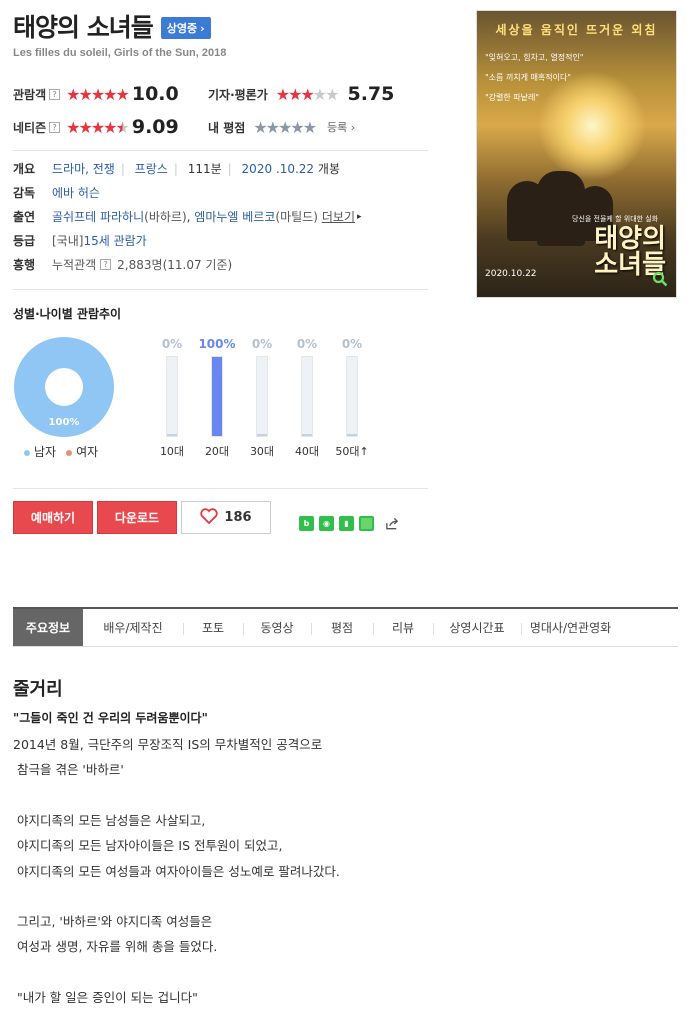 The height and width of the screenshot is (1024, 687). Describe the element at coordinates (226, 517) in the screenshot. I see `like-button: 186` at that location.